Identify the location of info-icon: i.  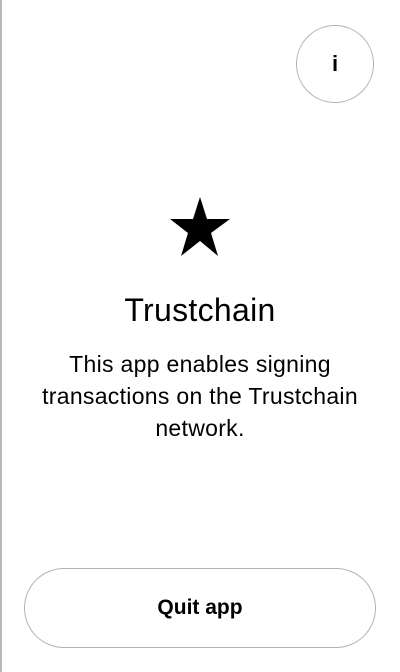
(335, 63).